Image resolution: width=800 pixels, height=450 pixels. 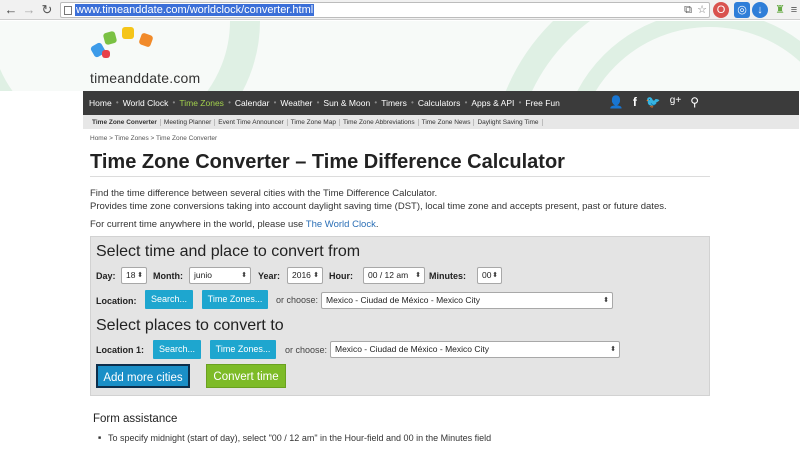 What do you see at coordinates (203, 275) in the screenshot?
I see `month-value: junio` at bounding box center [203, 275].